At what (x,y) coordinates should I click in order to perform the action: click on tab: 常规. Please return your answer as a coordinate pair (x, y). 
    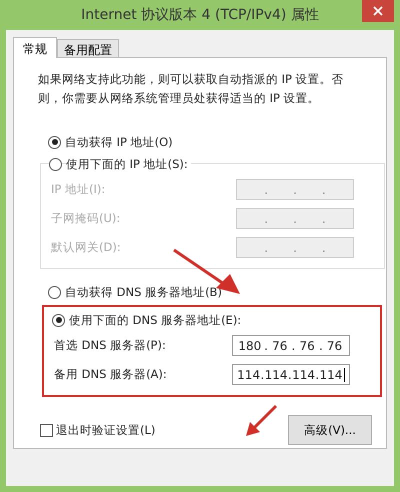
    Looking at the image, I should click on (35, 47).